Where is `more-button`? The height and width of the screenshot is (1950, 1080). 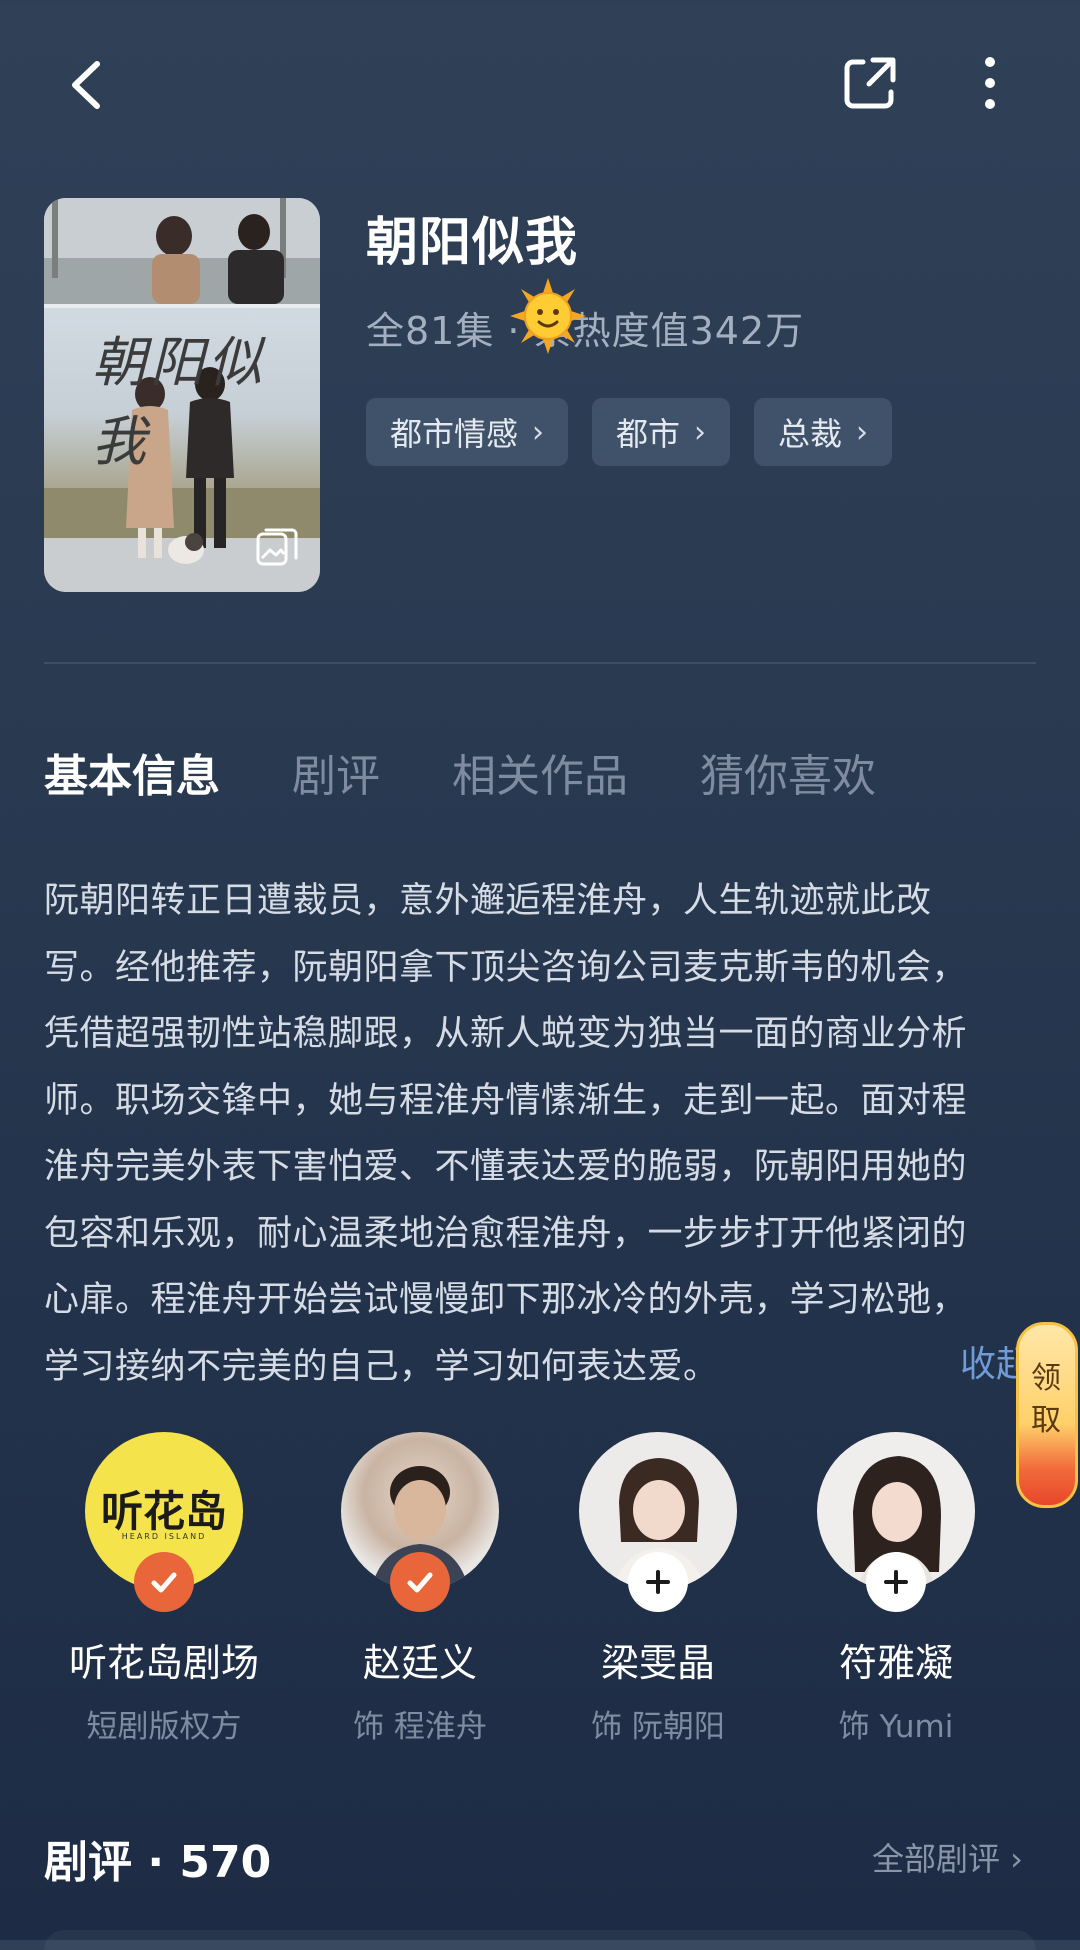 more-button is located at coordinates (990, 83).